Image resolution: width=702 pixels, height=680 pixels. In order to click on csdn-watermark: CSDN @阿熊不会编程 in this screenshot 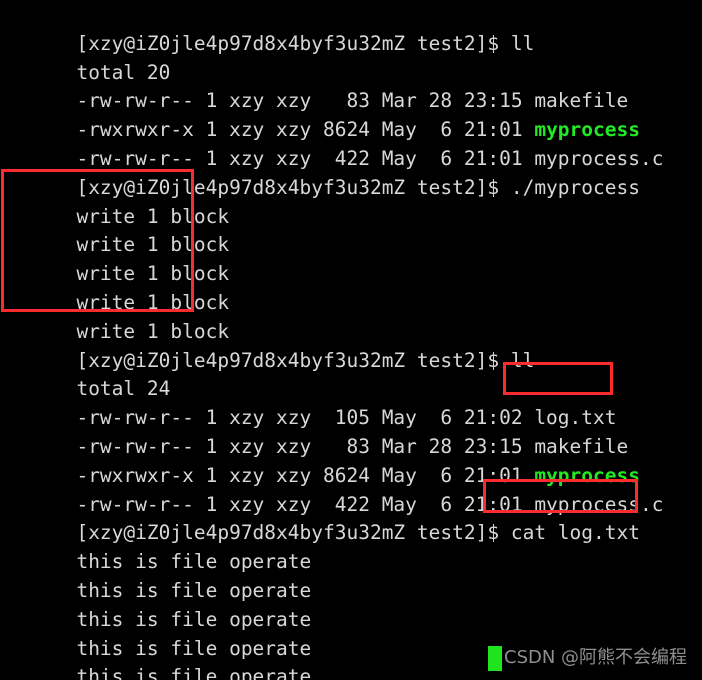, I will do `click(596, 657)`.